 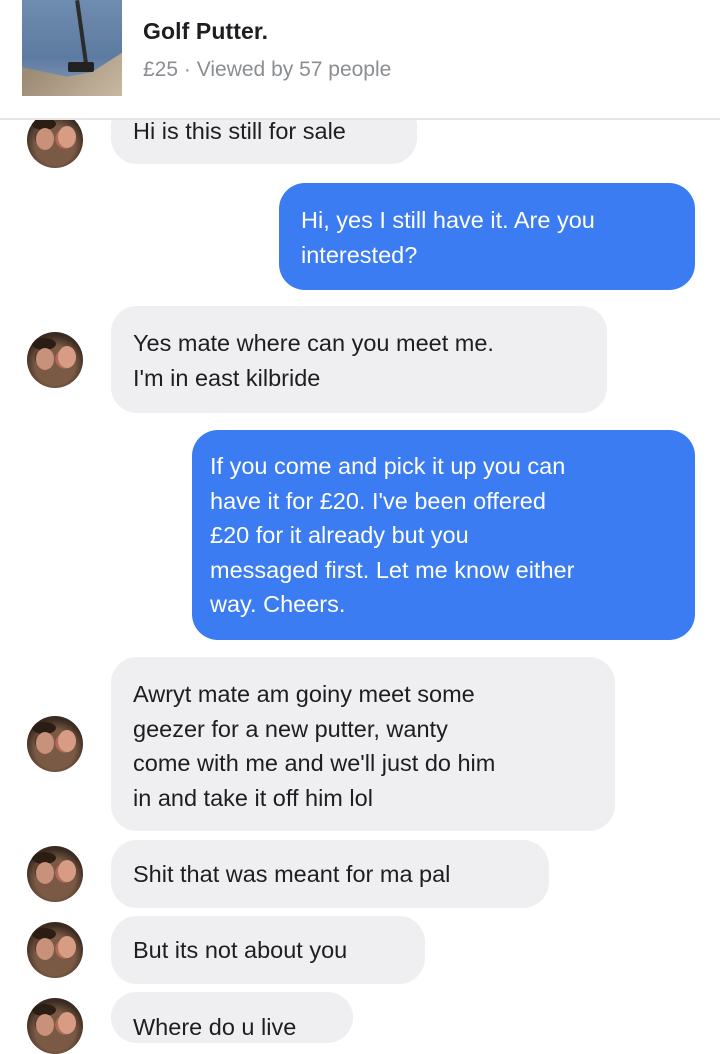 What do you see at coordinates (294, 69) in the screenshot?
I see `listing-views: Viewed by 57 people` at bounding box center [294, 69].